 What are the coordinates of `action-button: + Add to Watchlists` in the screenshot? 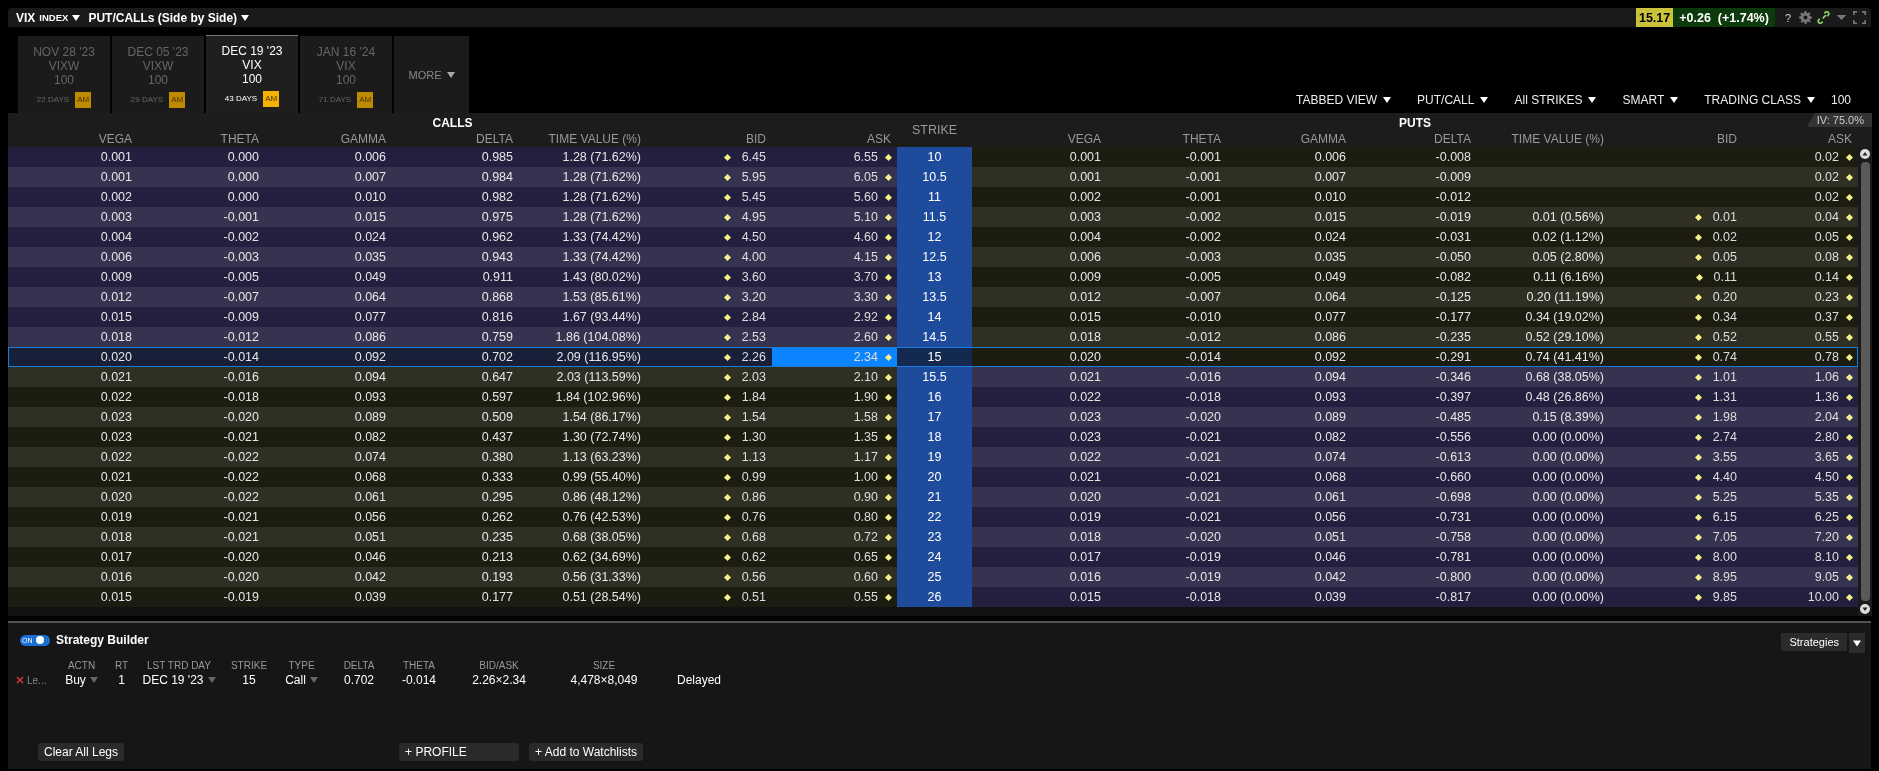 It's located at (586, 752).